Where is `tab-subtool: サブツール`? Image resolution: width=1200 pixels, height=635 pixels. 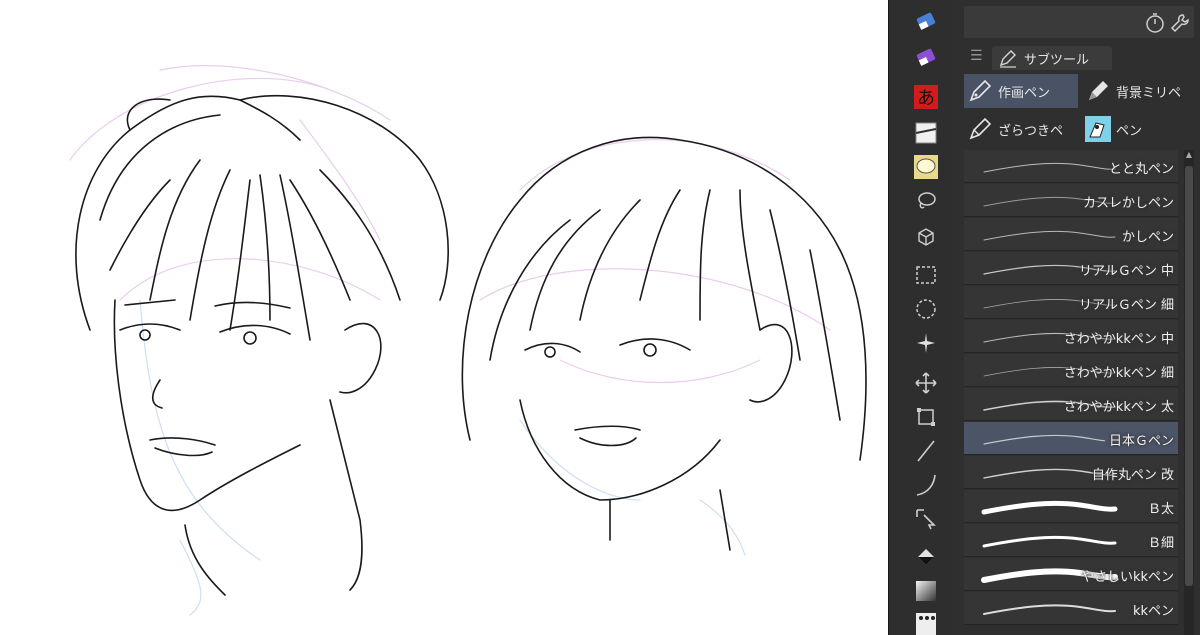
tab-subtool: サブツール is located at coordinates (1052, 58).